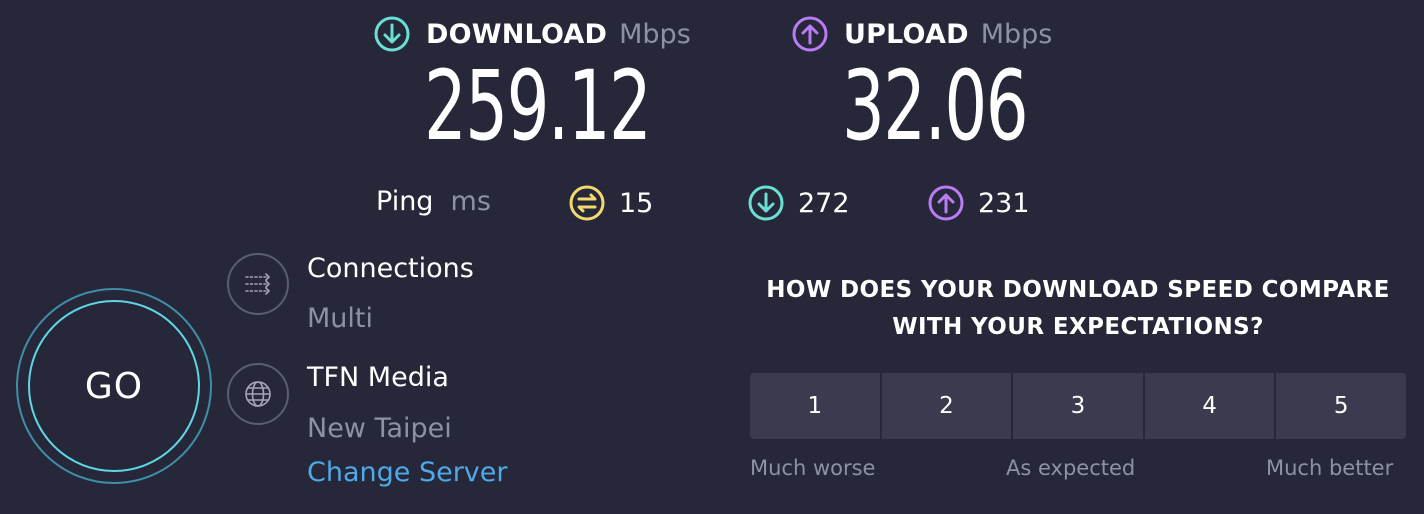  I want to click on upload-arrow-icon, so click(810, 34).